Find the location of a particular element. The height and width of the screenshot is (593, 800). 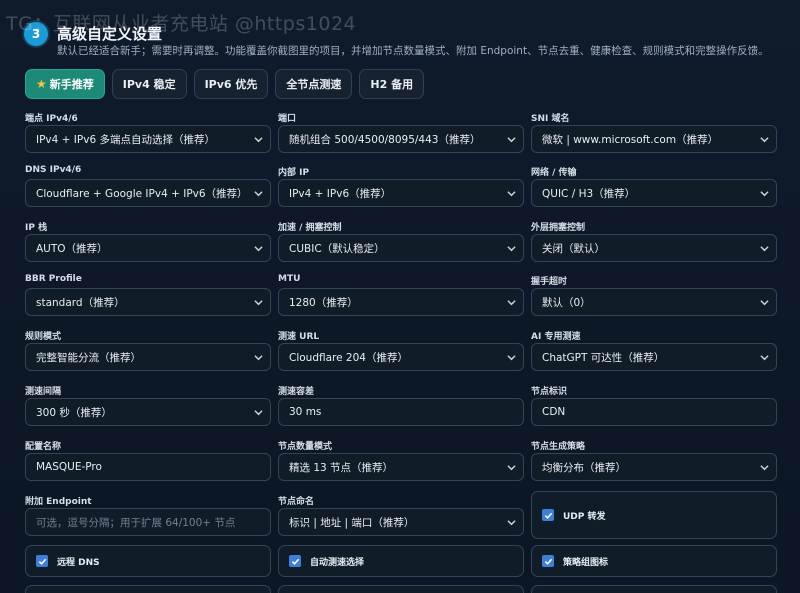

sni-select: 微软 | www.microsoft.com（推荐） is located at coordinates (654, 139).